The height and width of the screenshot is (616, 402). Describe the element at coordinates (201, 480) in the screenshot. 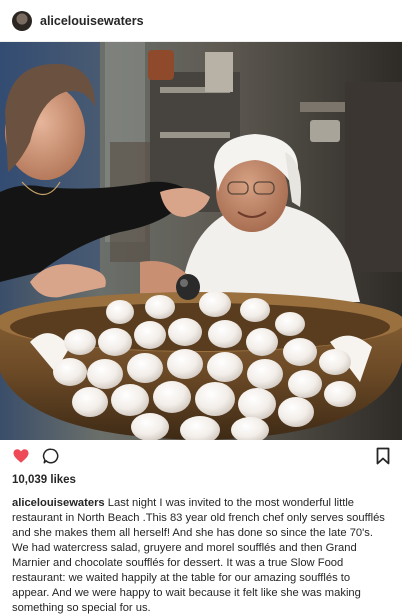

I see `likes-count: 10,039 likes` at that location.